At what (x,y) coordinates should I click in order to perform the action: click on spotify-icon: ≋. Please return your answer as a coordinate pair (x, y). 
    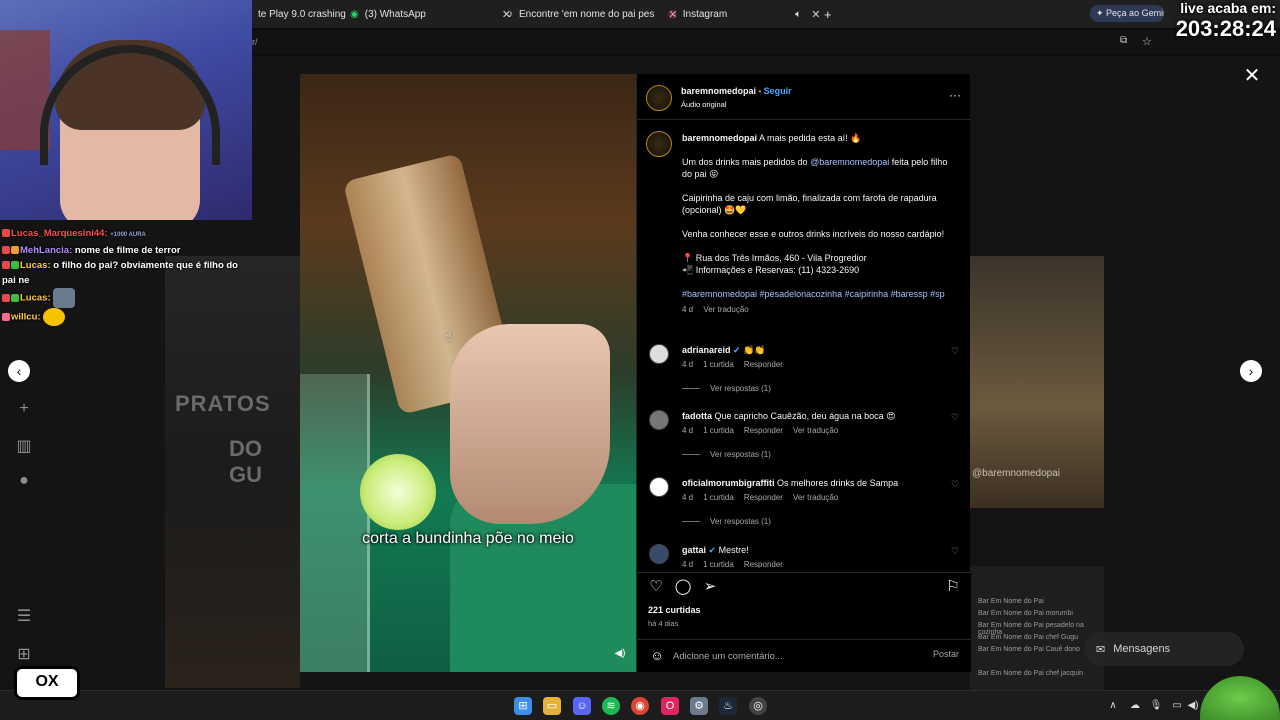
    Looking at the image, I should click on (611, 706).